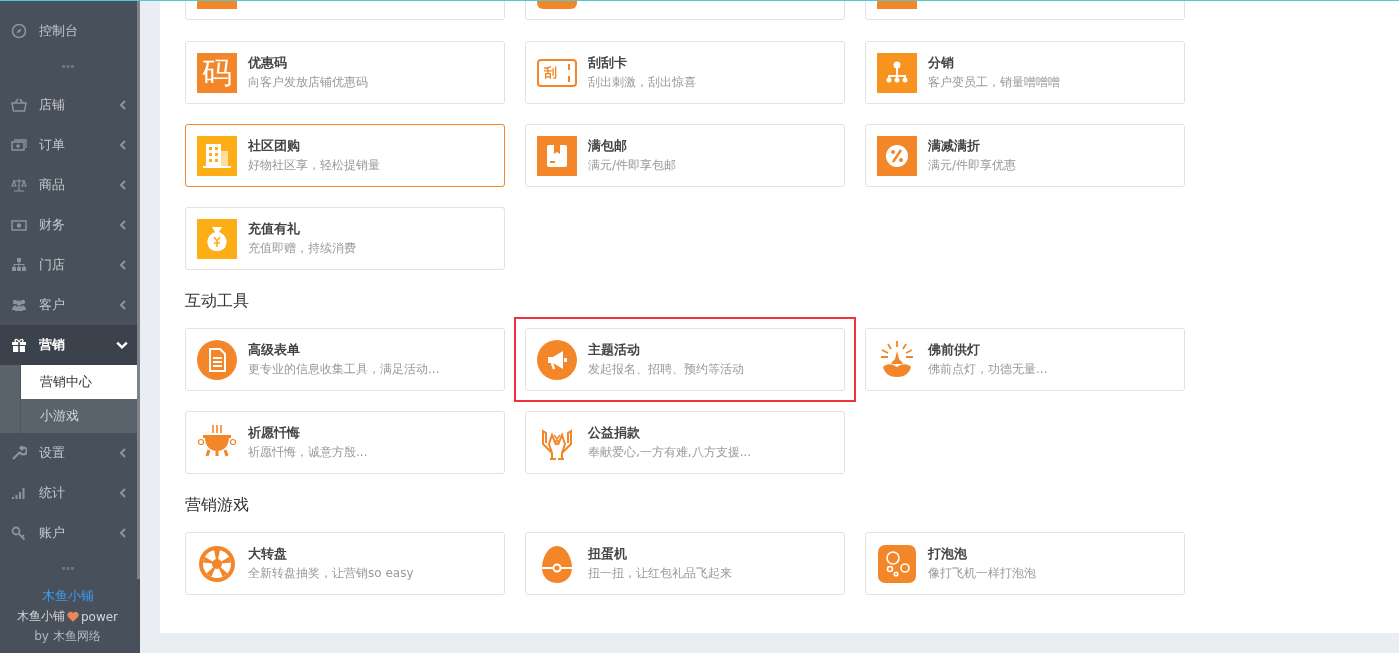  Describe the element at coordinates (217, 238) in the screenshot. I see `bag-icon` at that location.